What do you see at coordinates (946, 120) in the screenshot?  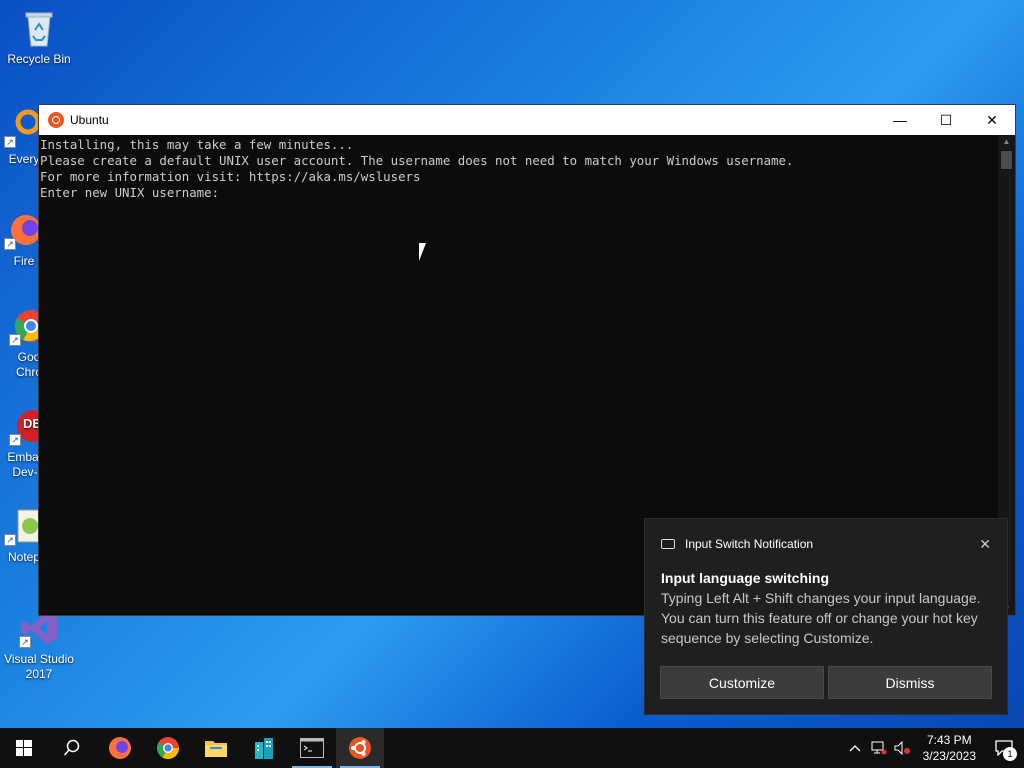 I see `maximize-button: ☐` at bounding box center [946, 120].